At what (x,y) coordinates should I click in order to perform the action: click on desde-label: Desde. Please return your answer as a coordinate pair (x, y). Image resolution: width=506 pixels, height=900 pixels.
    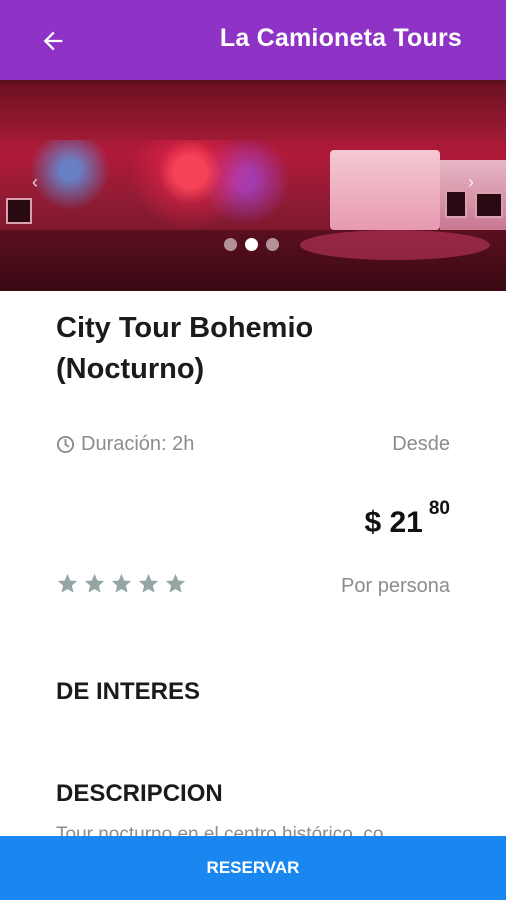
    Looking at the image, I should click on (421, 444).